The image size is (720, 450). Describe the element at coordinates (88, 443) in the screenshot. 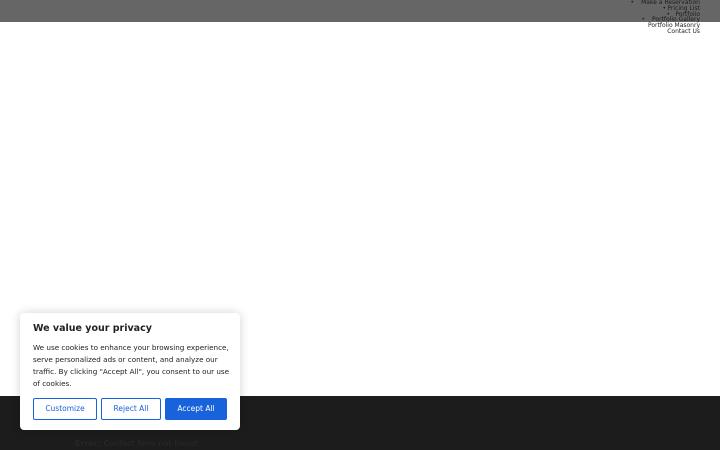

I see `error-label: Error:` at that location.